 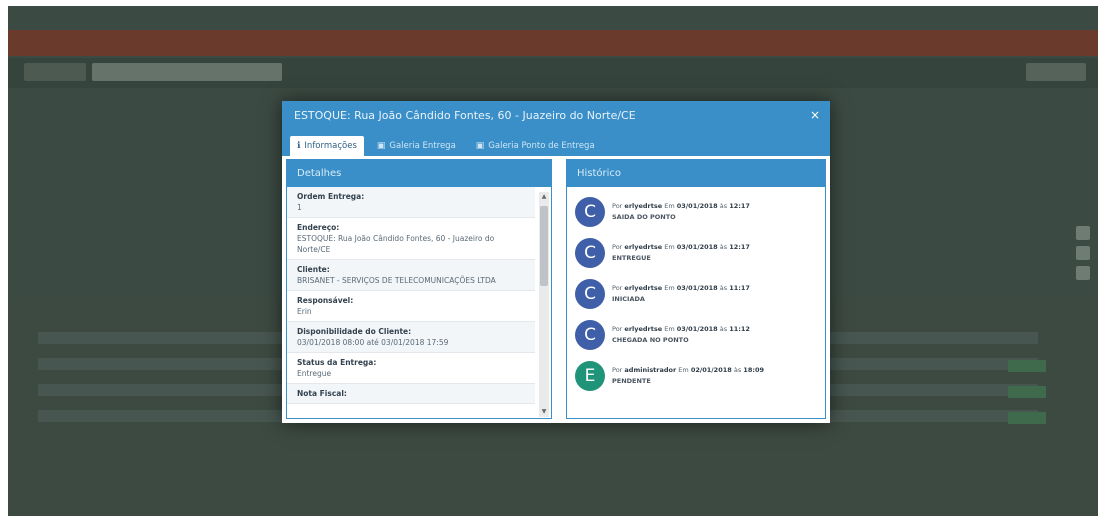 What do you see at coordinates (422, 146) in the screenshot?
I see `tab-label: Galeria Entrega` at bounding box center [422, 146].